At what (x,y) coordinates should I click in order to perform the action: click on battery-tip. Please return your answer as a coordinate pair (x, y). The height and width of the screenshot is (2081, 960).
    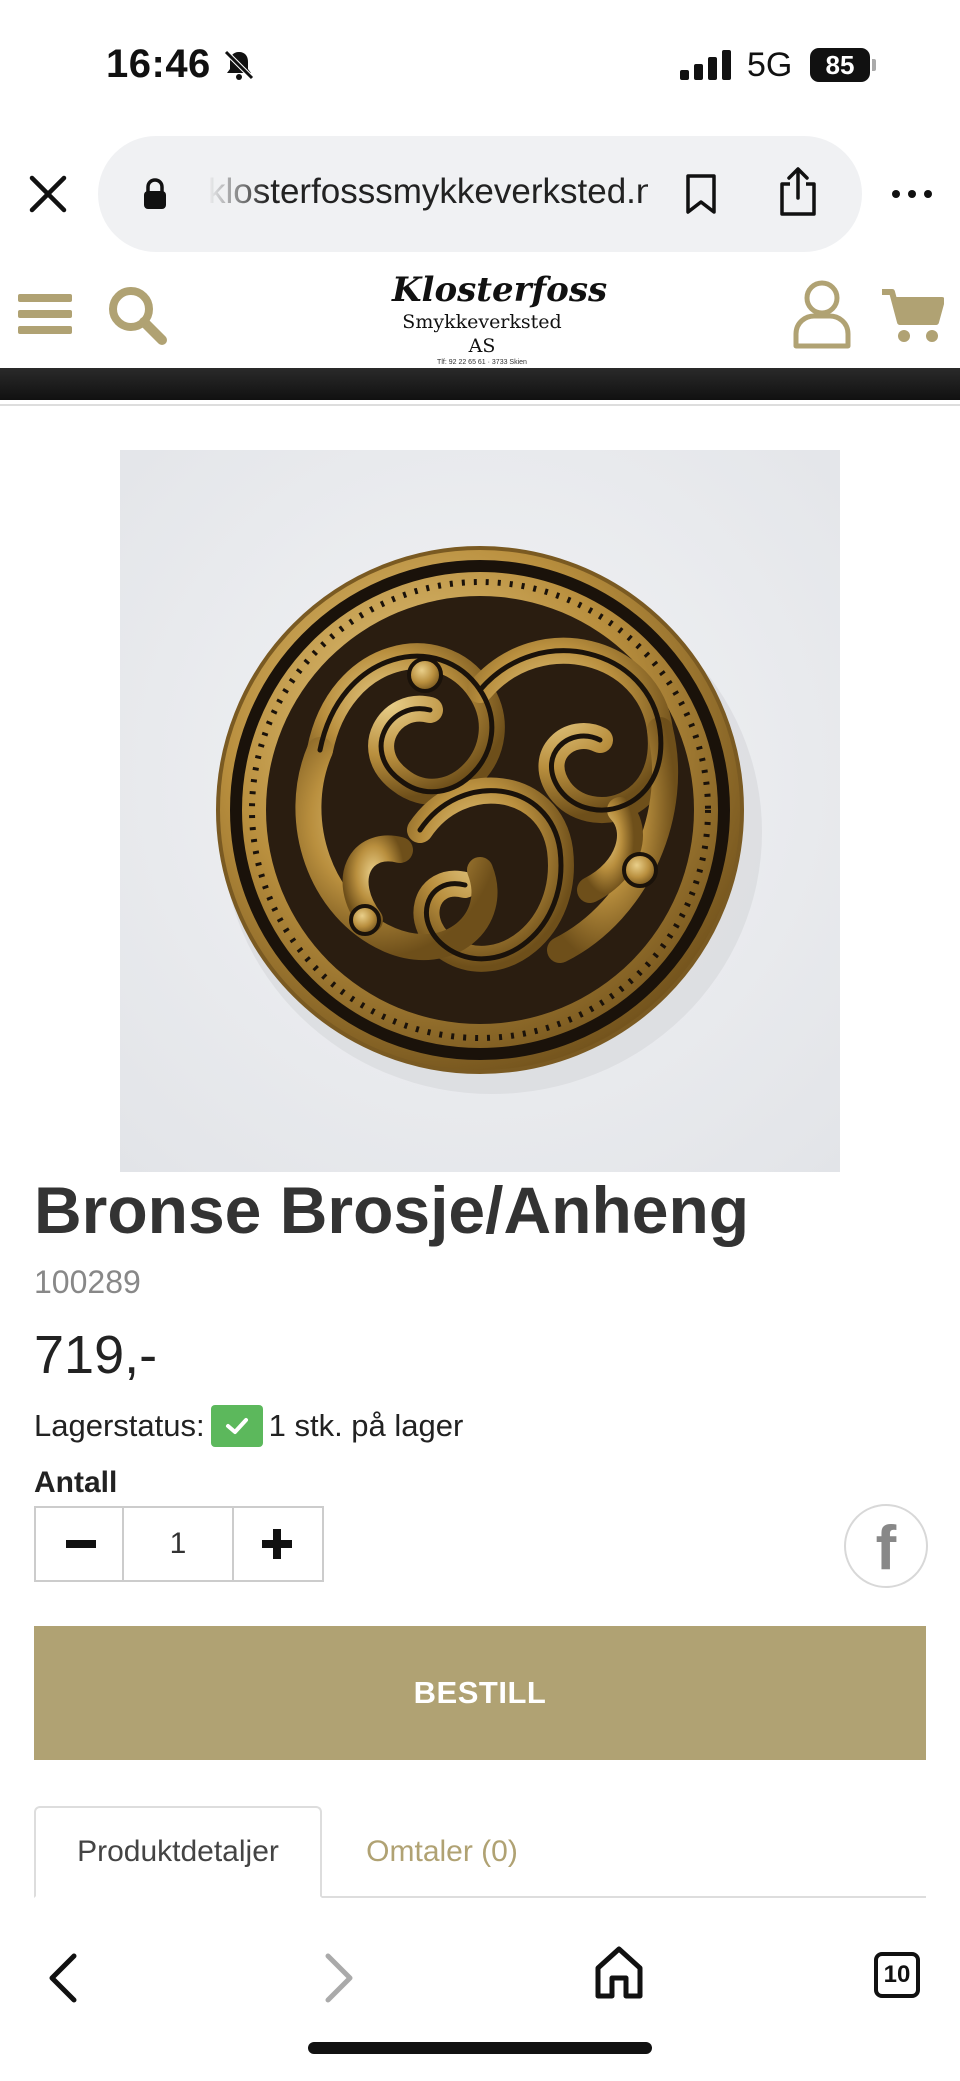
    Looking at the image, I should click on (874, 65).